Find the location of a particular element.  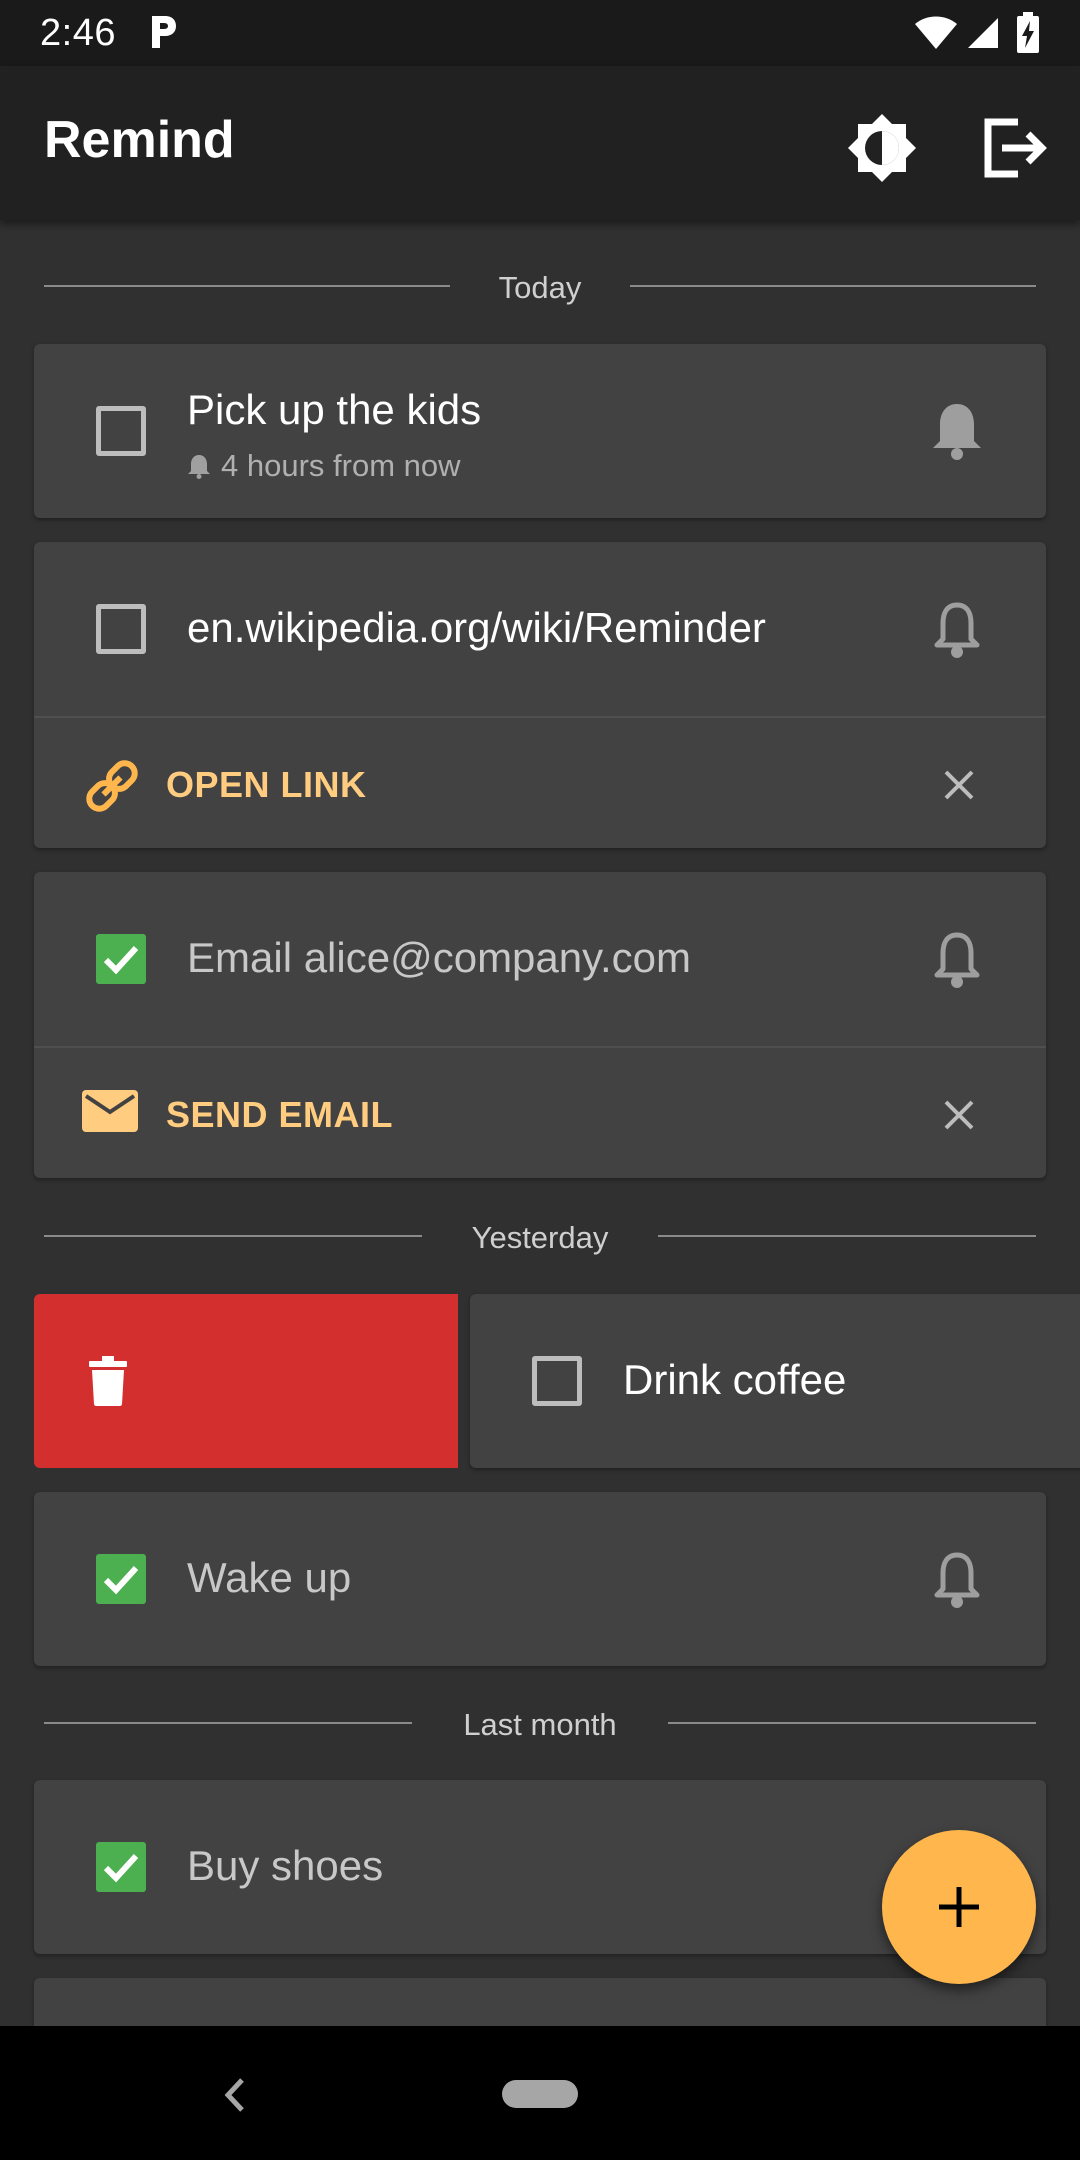

reminder-time: 4 hours from now is located at coordinates (324, 466).